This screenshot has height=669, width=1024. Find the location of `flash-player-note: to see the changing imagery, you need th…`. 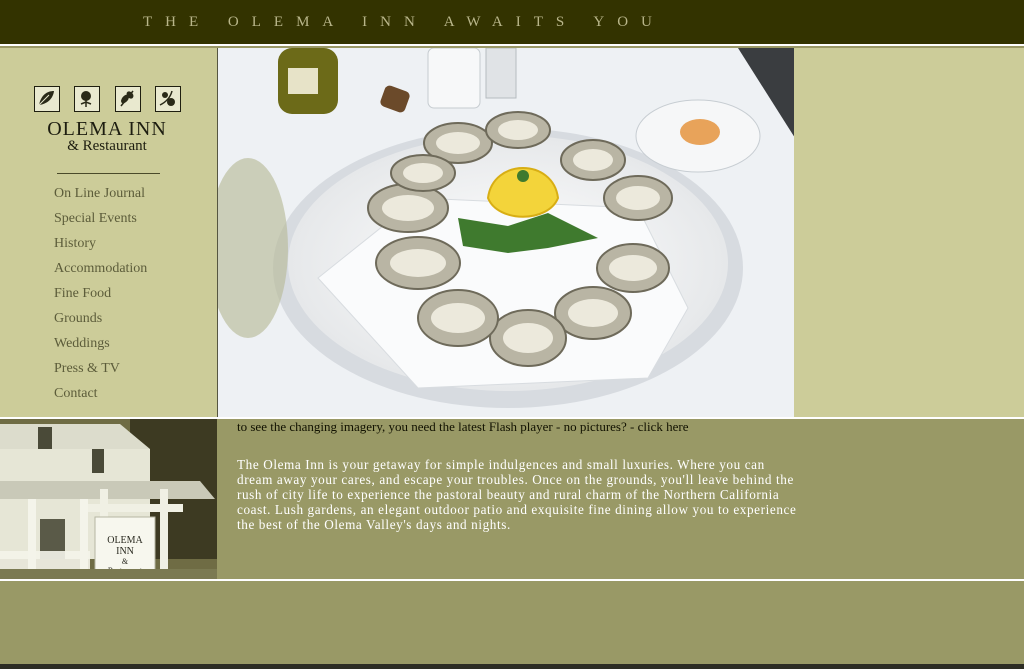

flash-player-note: to see the changing imagery, you need th… is located at coordinates (462, 427).